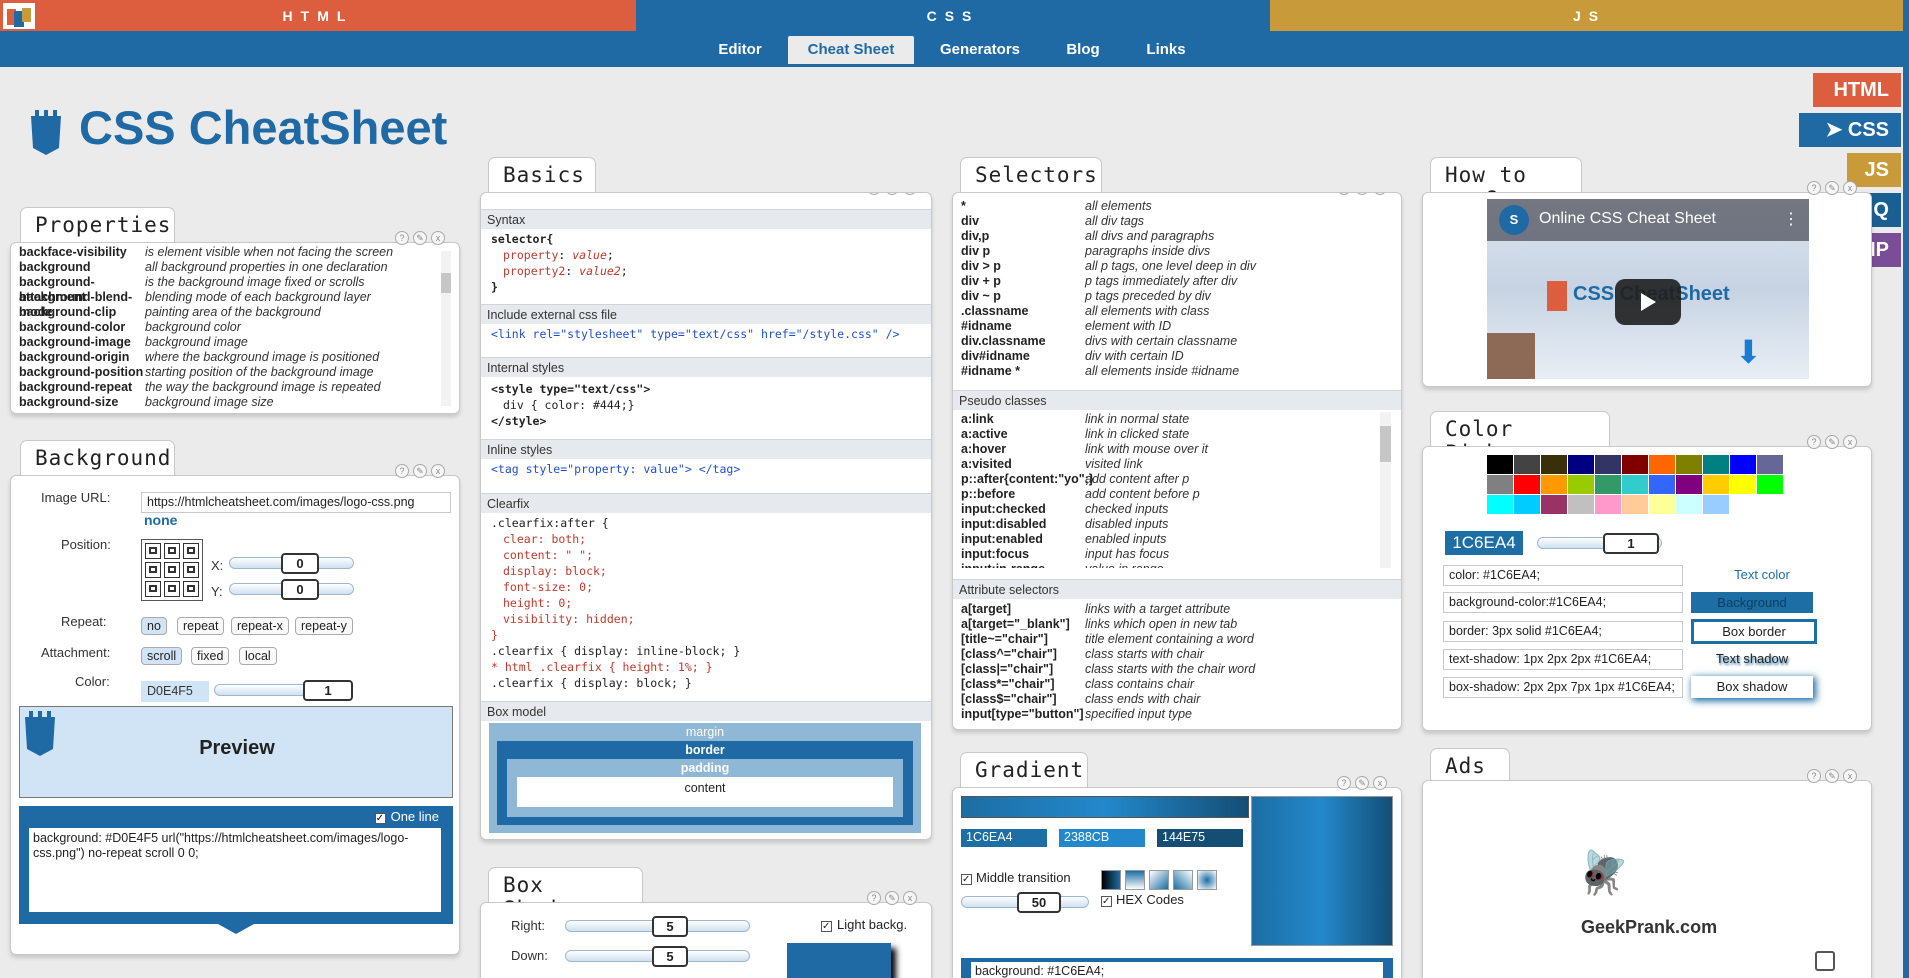 Image resolution: width=1909 pixels, height=978 pixels. What do you see at coordinates (1752, 602) in the screenshot?
I see `background-sample: Background` at bounding box center [1752, 602].